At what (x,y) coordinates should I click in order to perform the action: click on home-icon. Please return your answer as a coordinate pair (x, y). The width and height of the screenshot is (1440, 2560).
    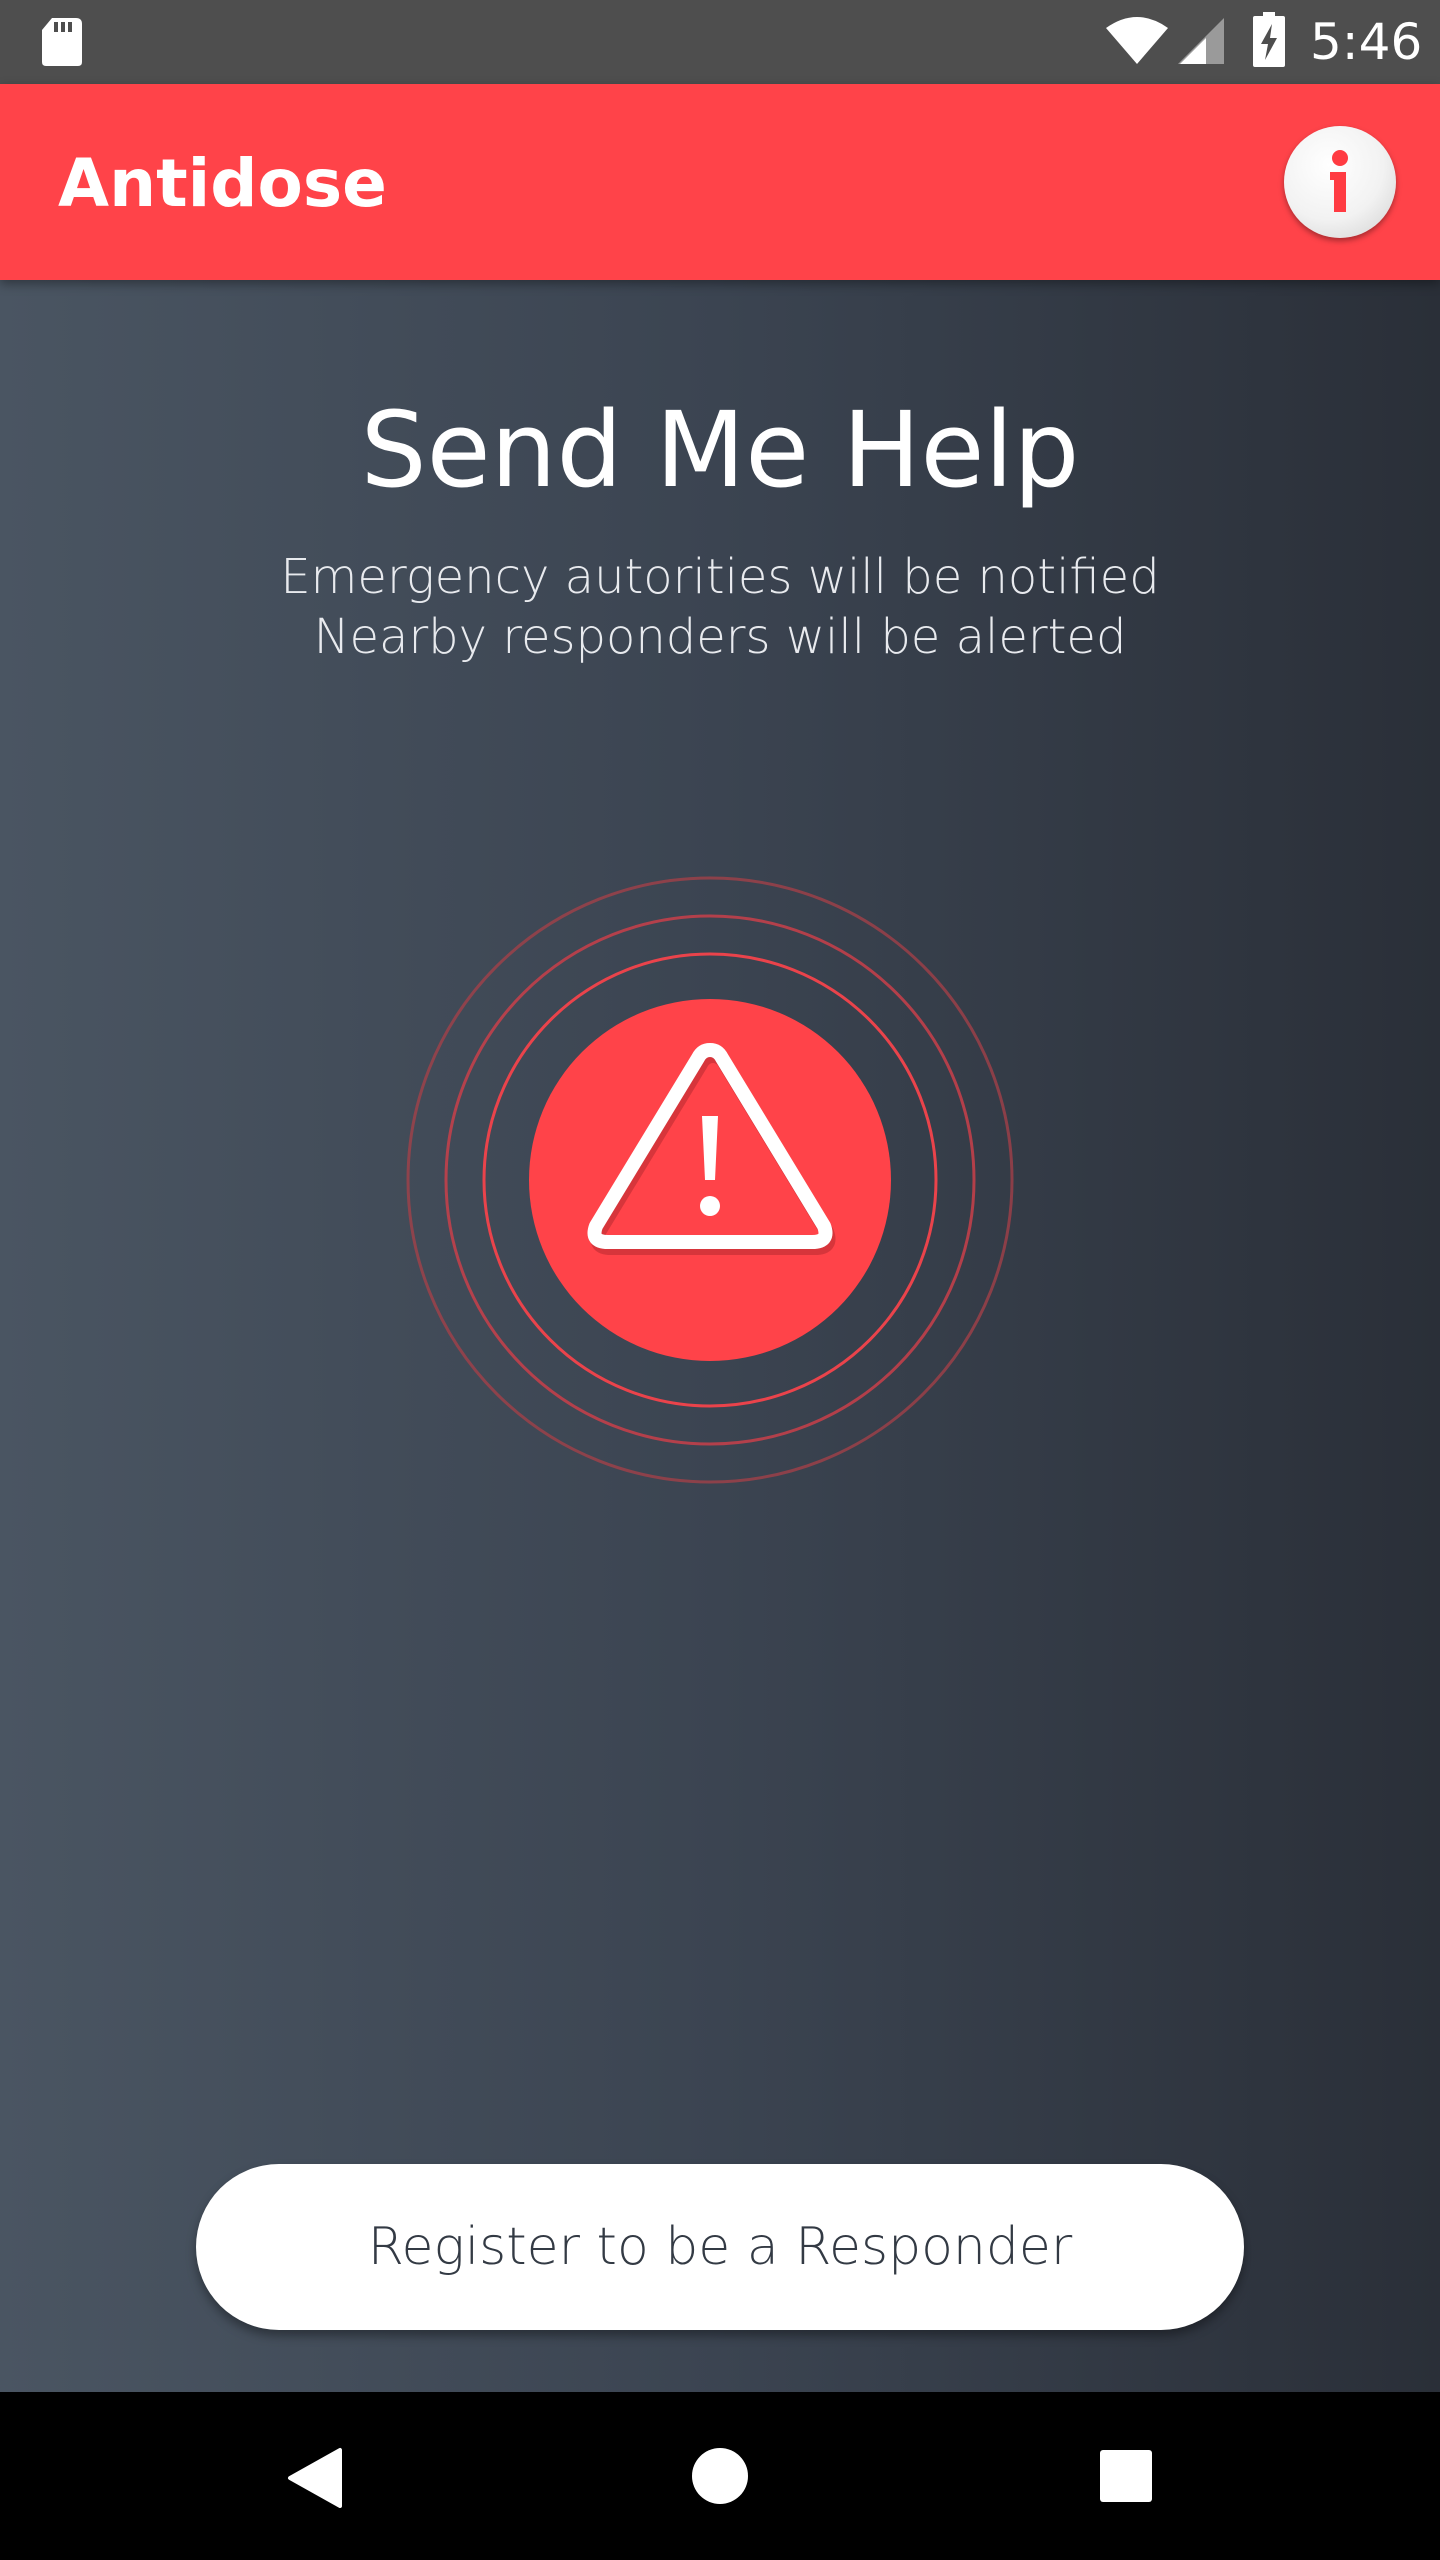
    Looking at the image, I should click on (720, 2476).